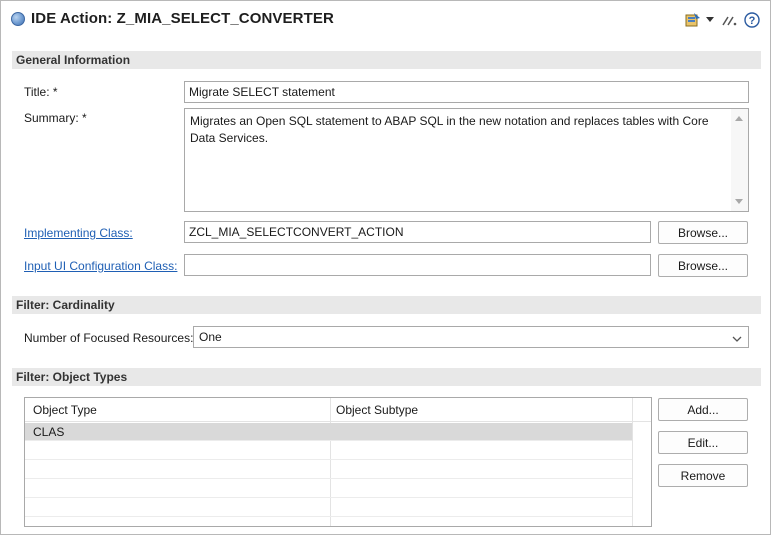 The width and height of the screenshot is (771, 535). I want to click on section-object-types: Filter: Object Types, so click(386, 377).